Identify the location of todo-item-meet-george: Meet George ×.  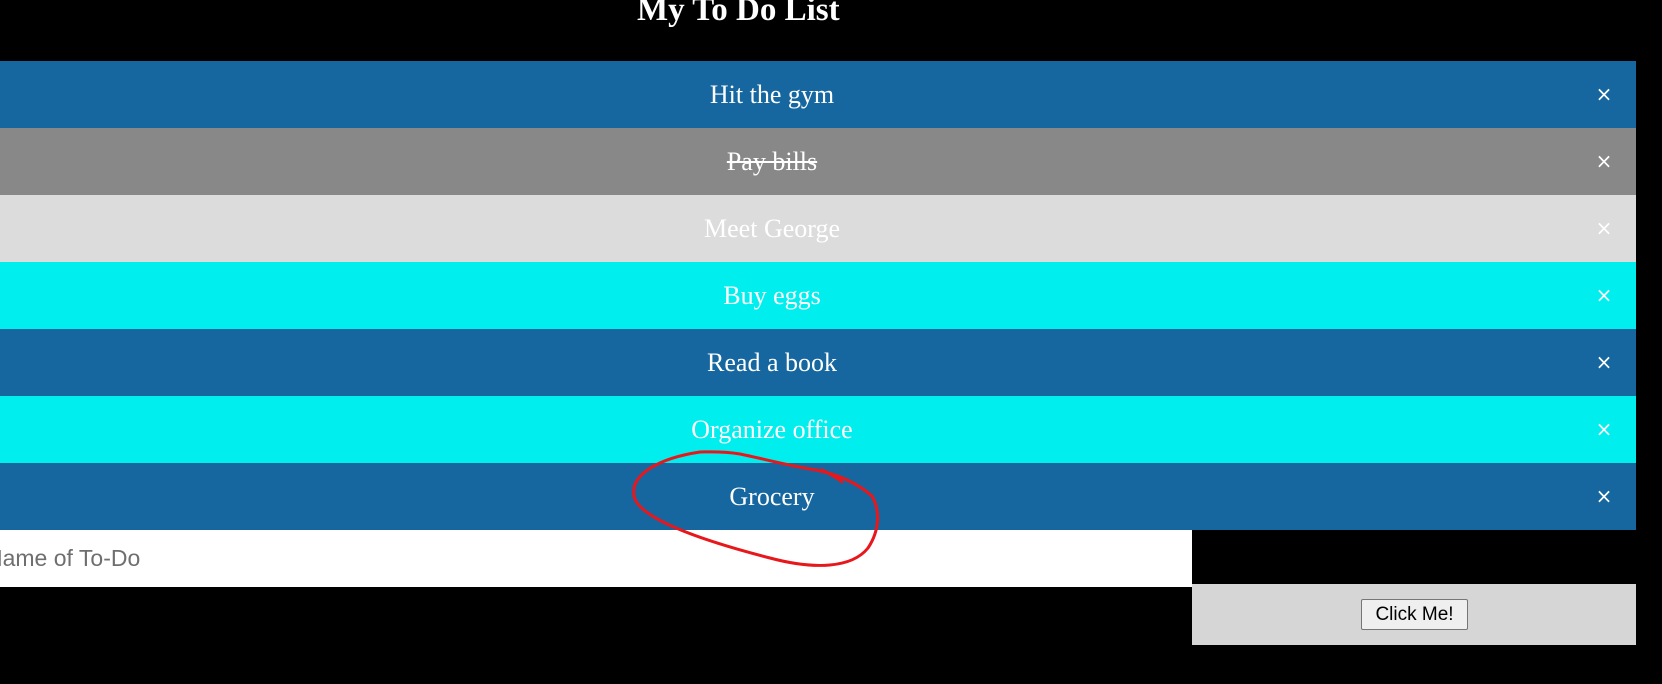
(818, 228).